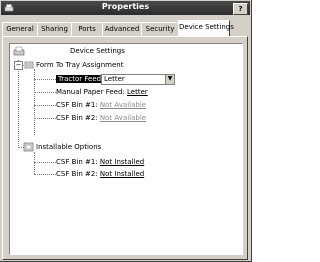 Image resolution: width=320 pixels, height=262 pixels. What do you see at coordinates (122, 174) in the screenshot?
I see `csf-bin-2-option-value: Not Installed` at bounding box center [122, 174].